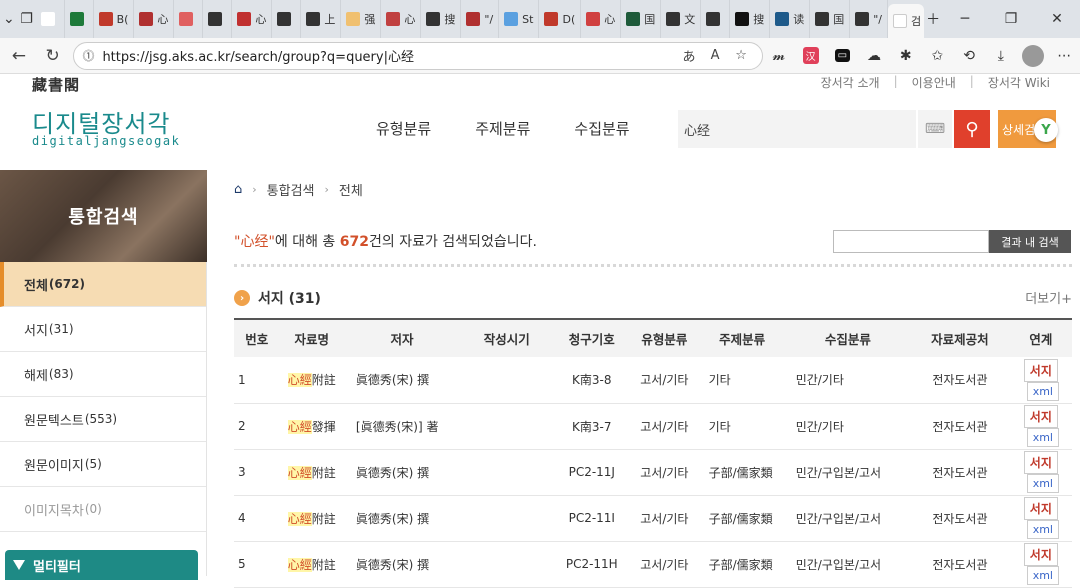  Describe the element at coordinates (874, 56) in the screenshot. I see `cloud-icon: ☁` at that location.